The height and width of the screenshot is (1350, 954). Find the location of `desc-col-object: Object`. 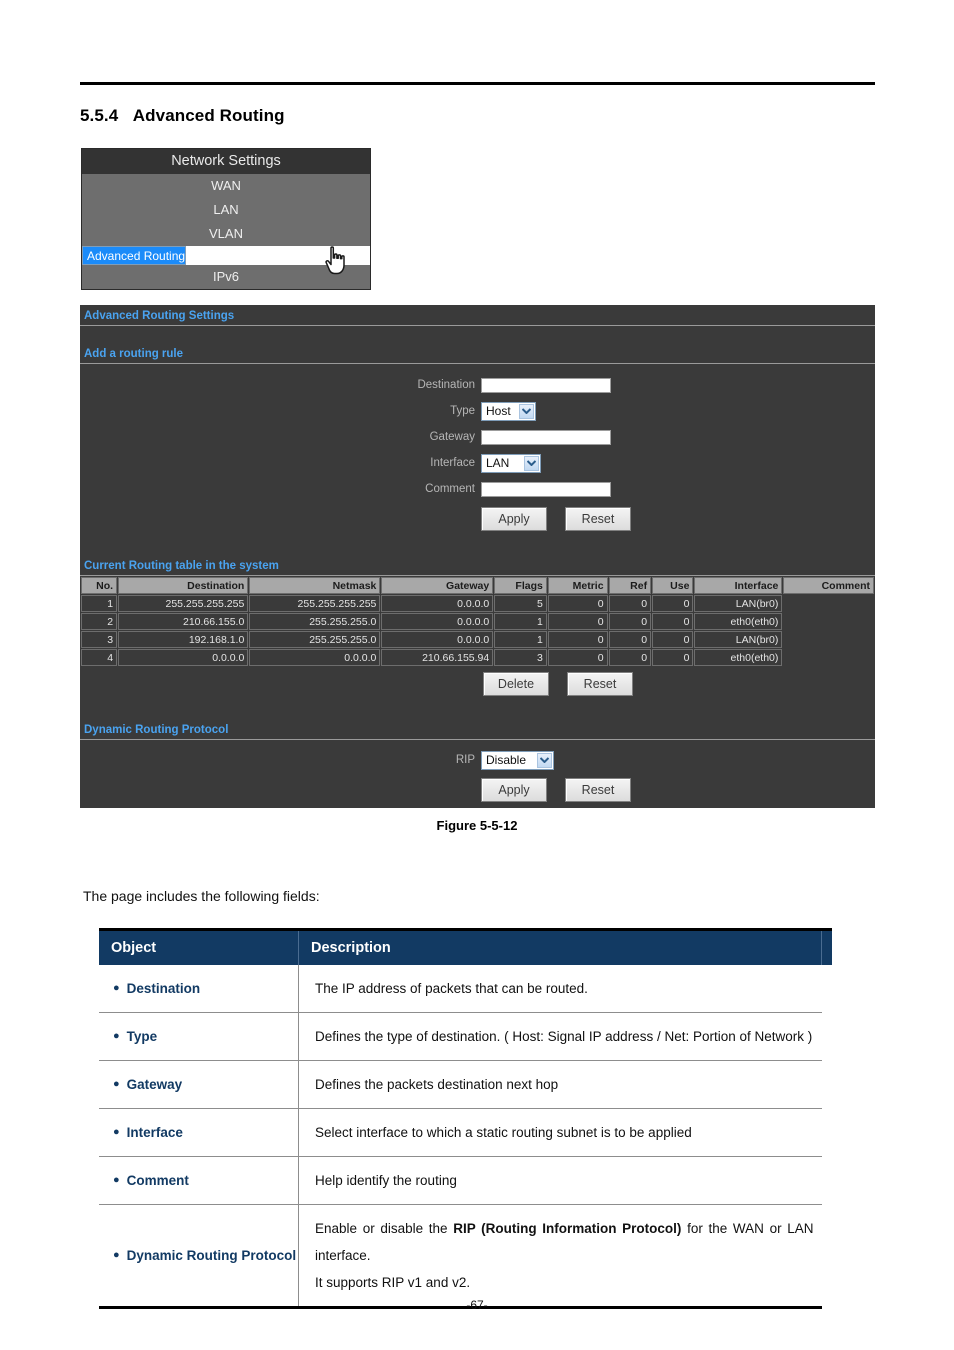

desc-col-object: Object is located at coordinates (199, 946).